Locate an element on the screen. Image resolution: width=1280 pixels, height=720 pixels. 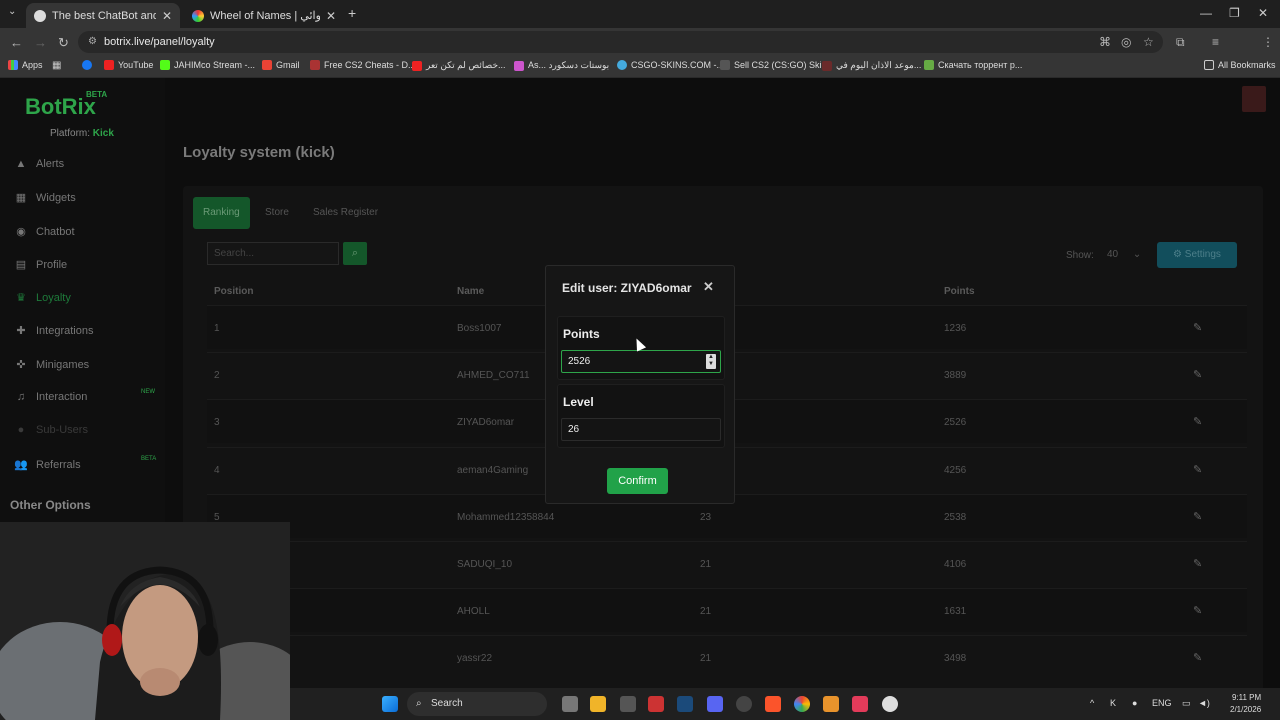
bookmark-star-icon: ☆ is located at coordinates (1148, 42).